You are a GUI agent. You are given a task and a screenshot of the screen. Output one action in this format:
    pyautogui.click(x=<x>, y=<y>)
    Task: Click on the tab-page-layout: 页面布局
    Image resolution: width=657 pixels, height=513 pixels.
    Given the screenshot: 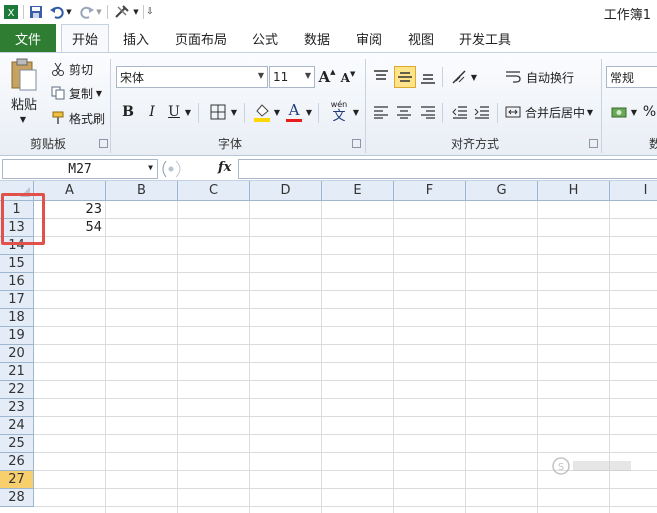 What is the action you would take?
    pyautogui.click(x=201, y=38)
    